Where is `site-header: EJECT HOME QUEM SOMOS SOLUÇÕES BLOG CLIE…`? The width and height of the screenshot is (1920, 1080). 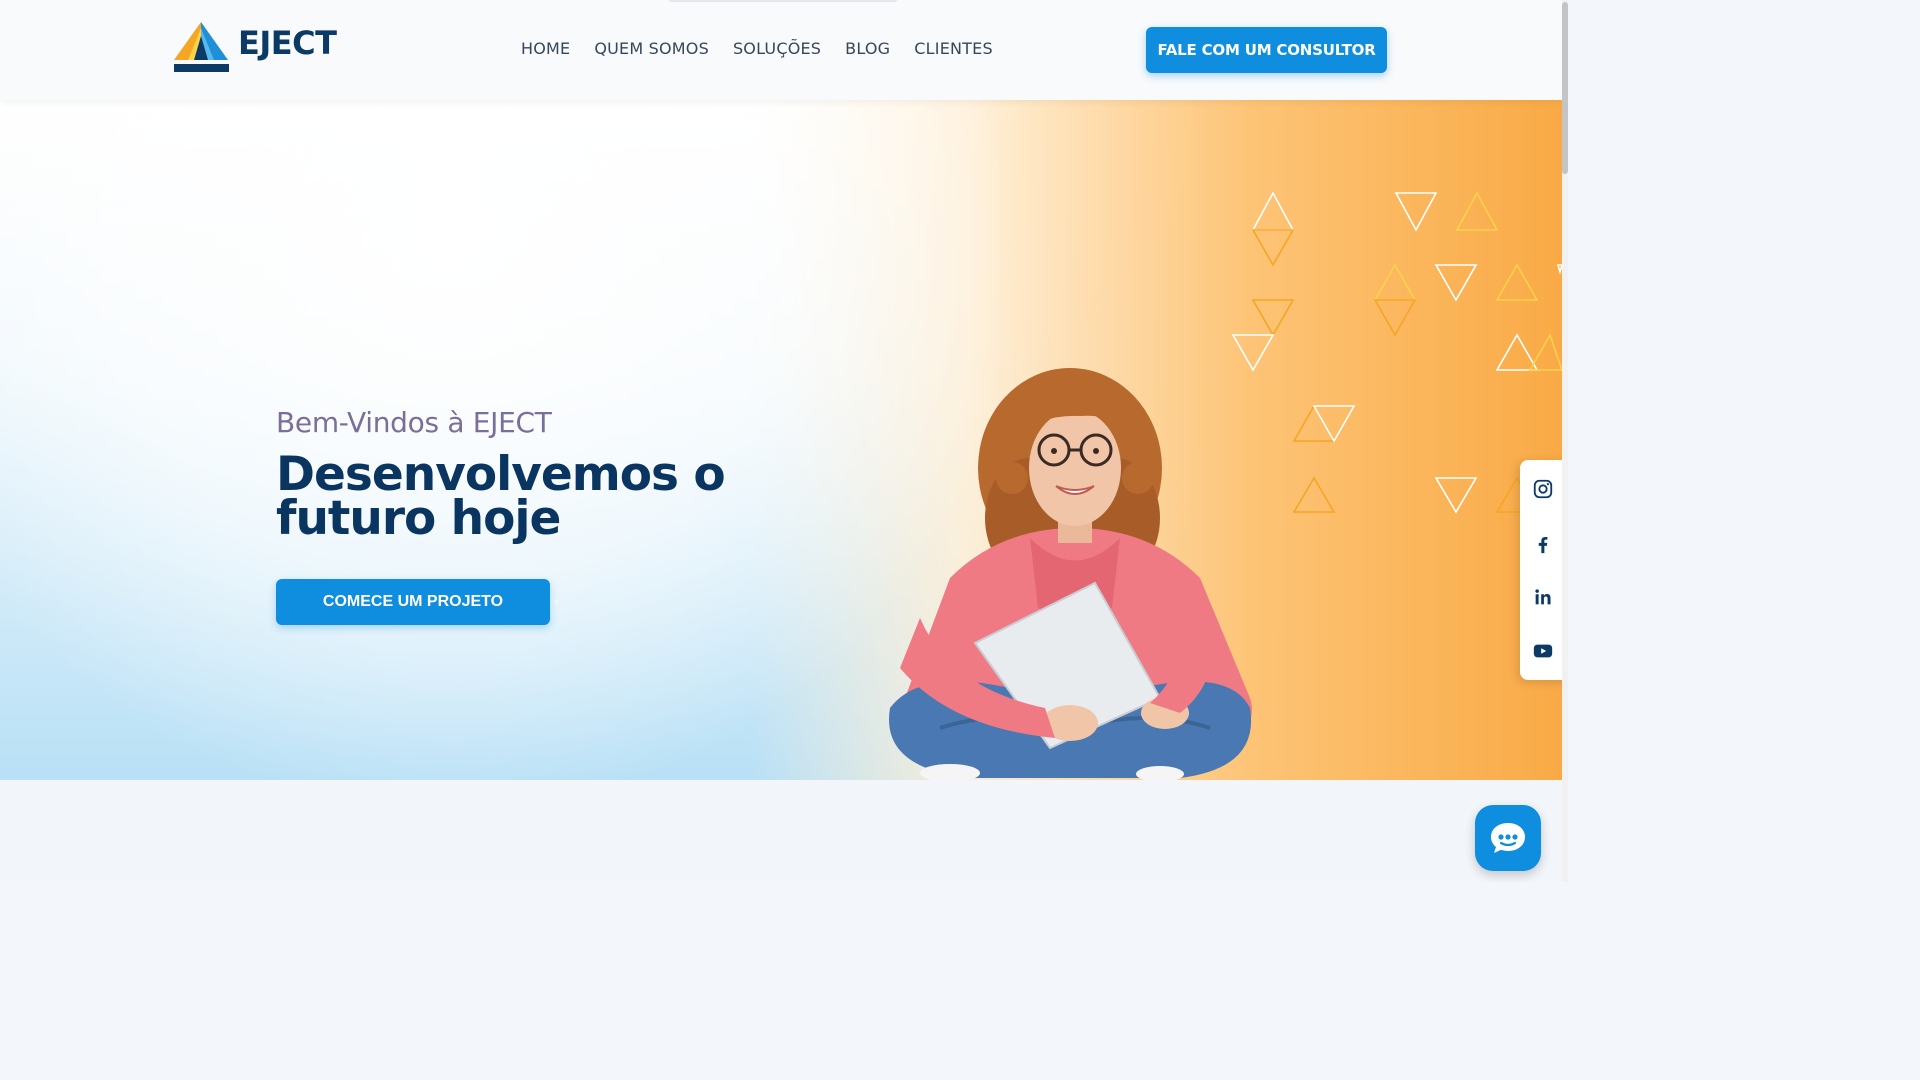 site-header: EJECT HOME QUEM SOMOS SOLUÇÕES BLOG CLIE… is located at coordinates (781, 50).